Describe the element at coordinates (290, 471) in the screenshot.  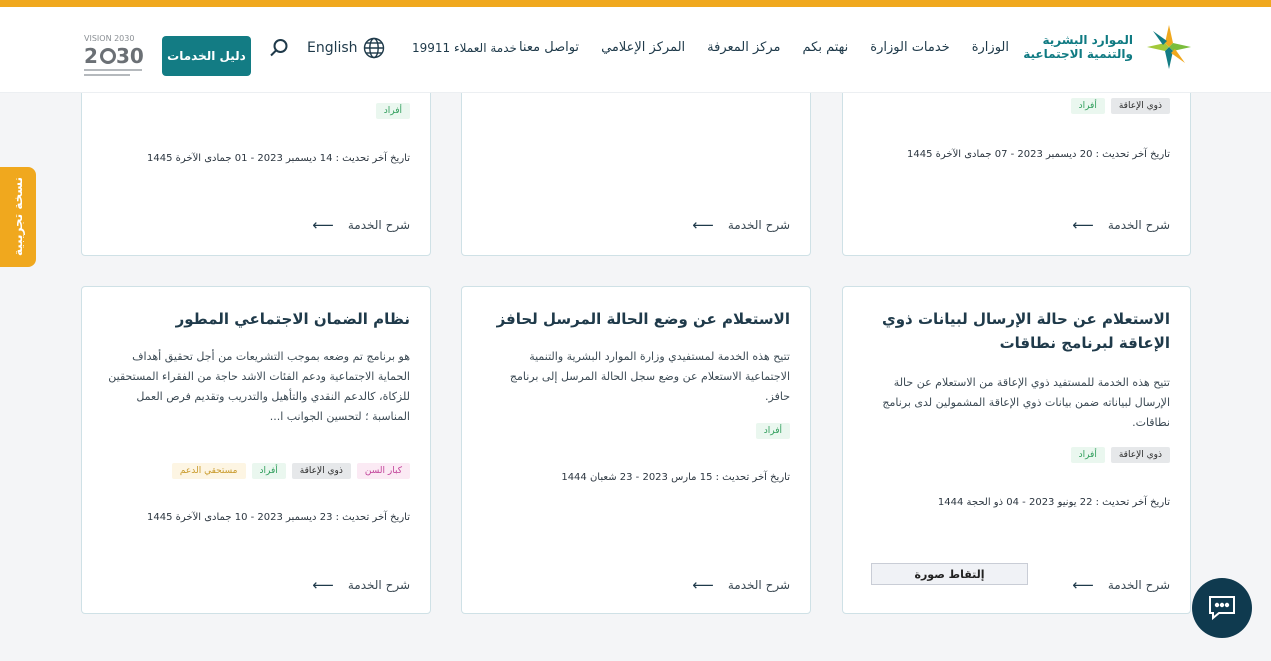
I see `card-tags: كبار السن ذوي الإعاقة أفراد مستحقي الدعم` at that location.